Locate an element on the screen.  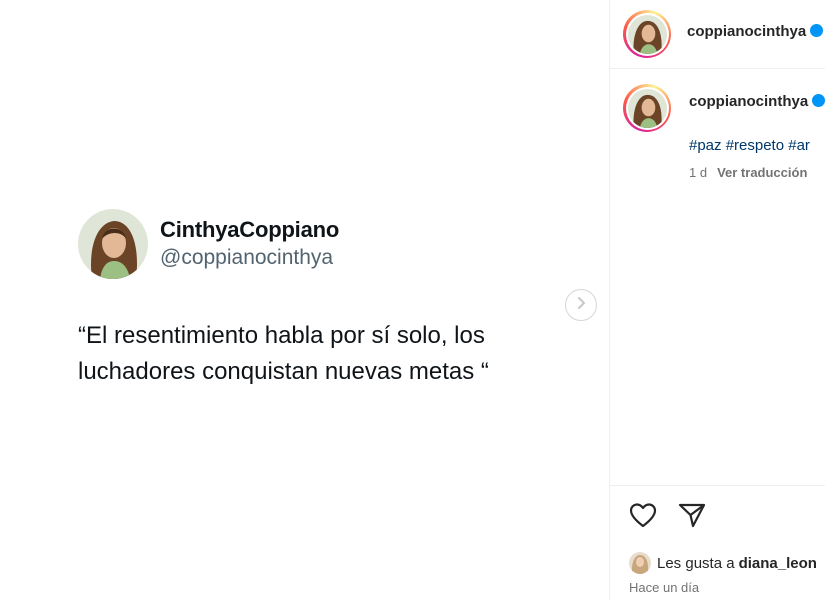
actions-divider is located at coordinates (717, 485).